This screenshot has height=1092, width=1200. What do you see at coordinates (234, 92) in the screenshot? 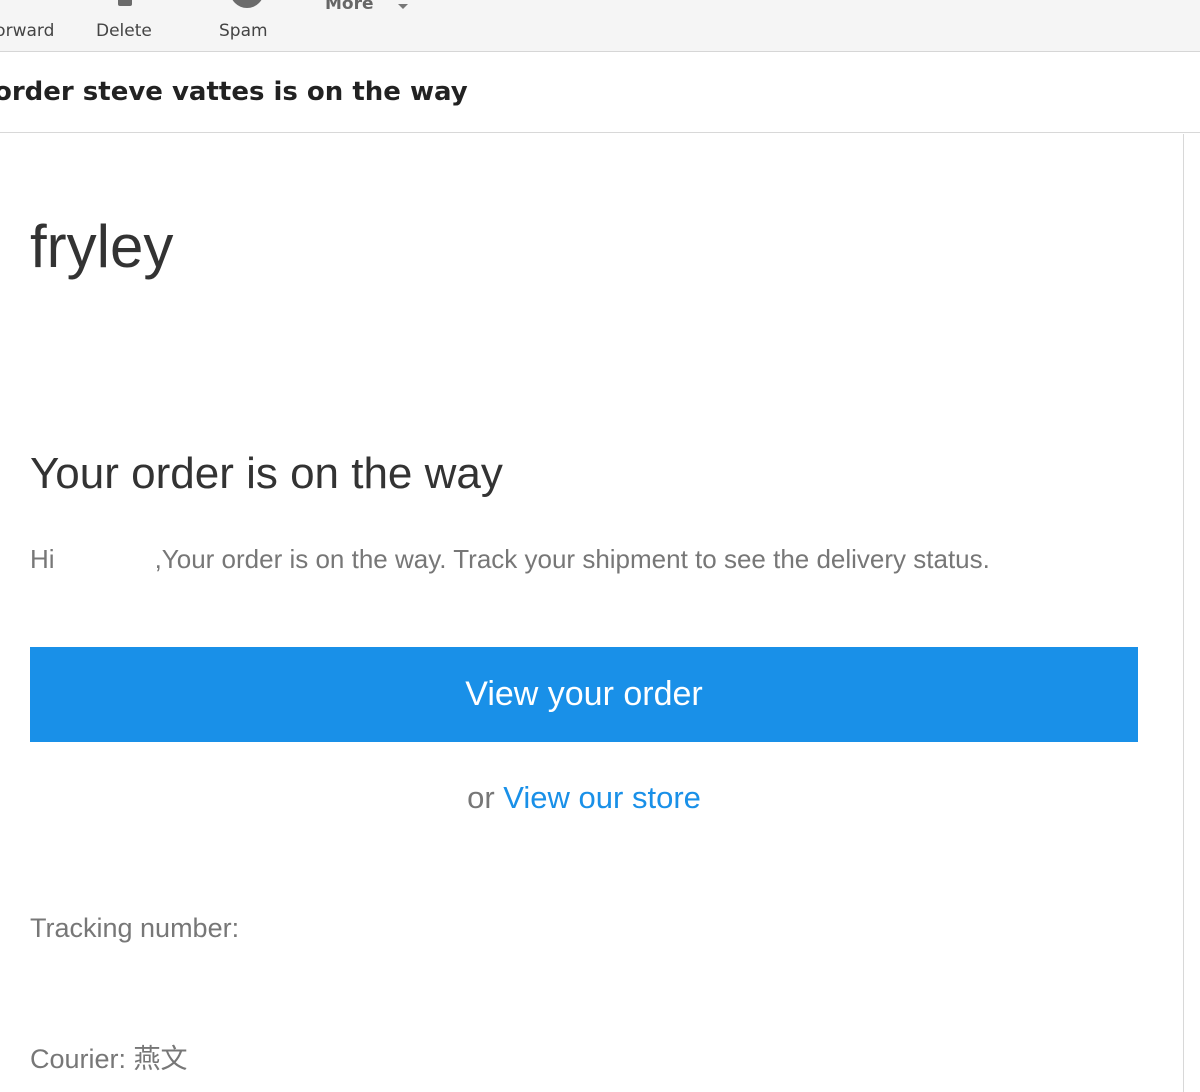
I see `email-subject: order steve vattes is on the way` at bounding box center [234, 92].